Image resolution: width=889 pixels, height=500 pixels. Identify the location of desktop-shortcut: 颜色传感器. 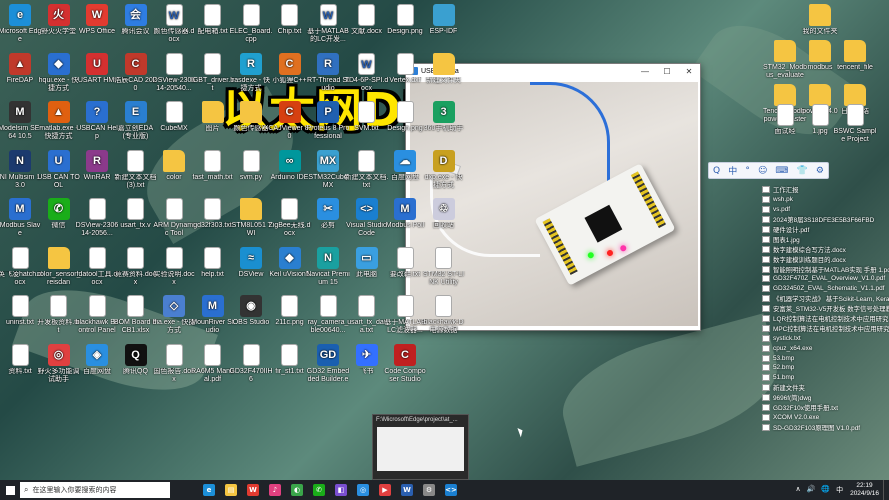
(251, 117).